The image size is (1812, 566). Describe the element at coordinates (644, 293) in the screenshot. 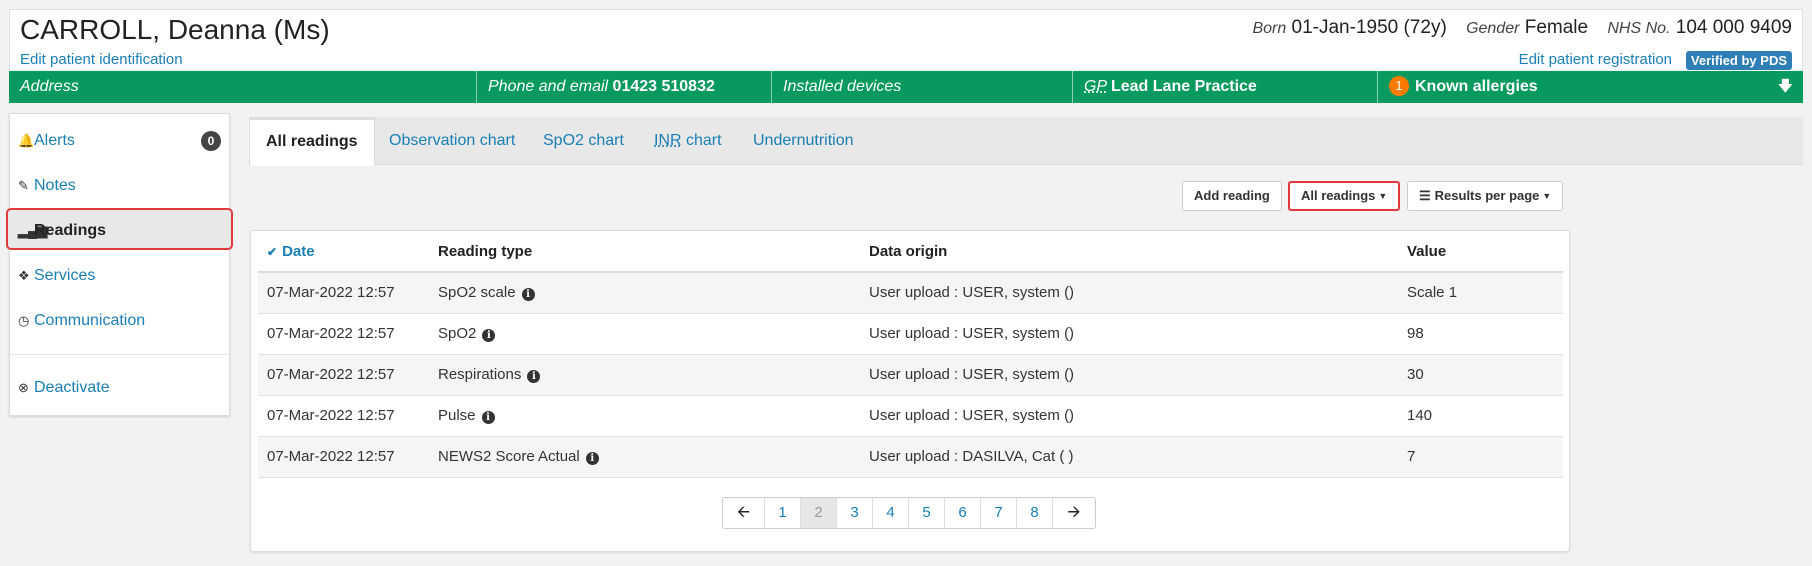

I see `reading-type-cell: SpO2 scale i` at that location.